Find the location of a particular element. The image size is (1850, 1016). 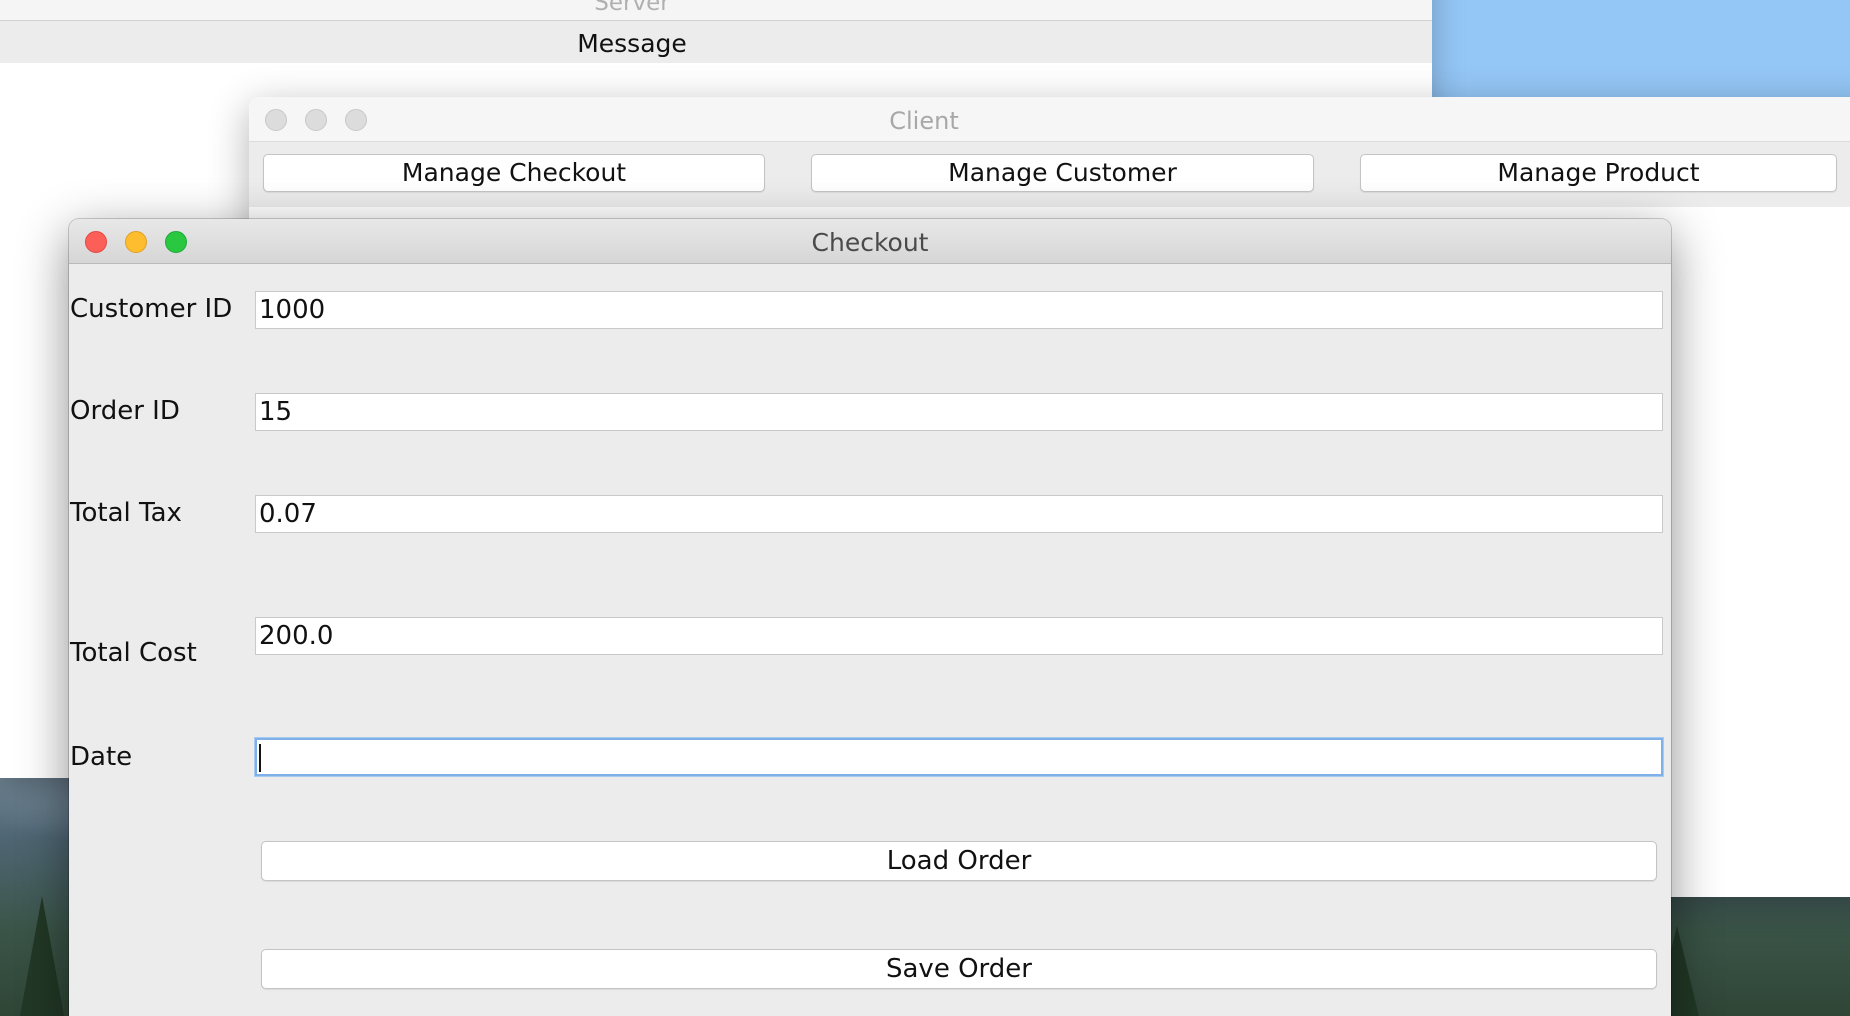

total-cost-label: Total Cost is located at coordinates (133, 653).